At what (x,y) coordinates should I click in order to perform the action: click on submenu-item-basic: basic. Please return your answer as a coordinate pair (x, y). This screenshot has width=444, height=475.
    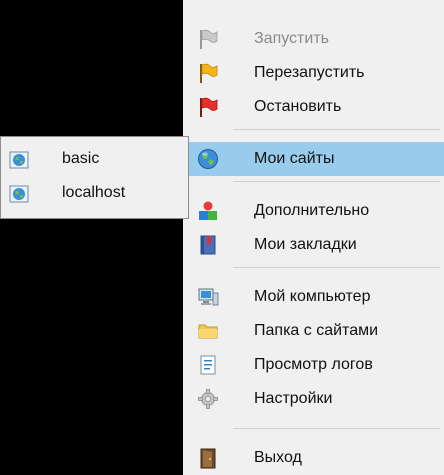
    Looking at the image, I should click on (94, 160).